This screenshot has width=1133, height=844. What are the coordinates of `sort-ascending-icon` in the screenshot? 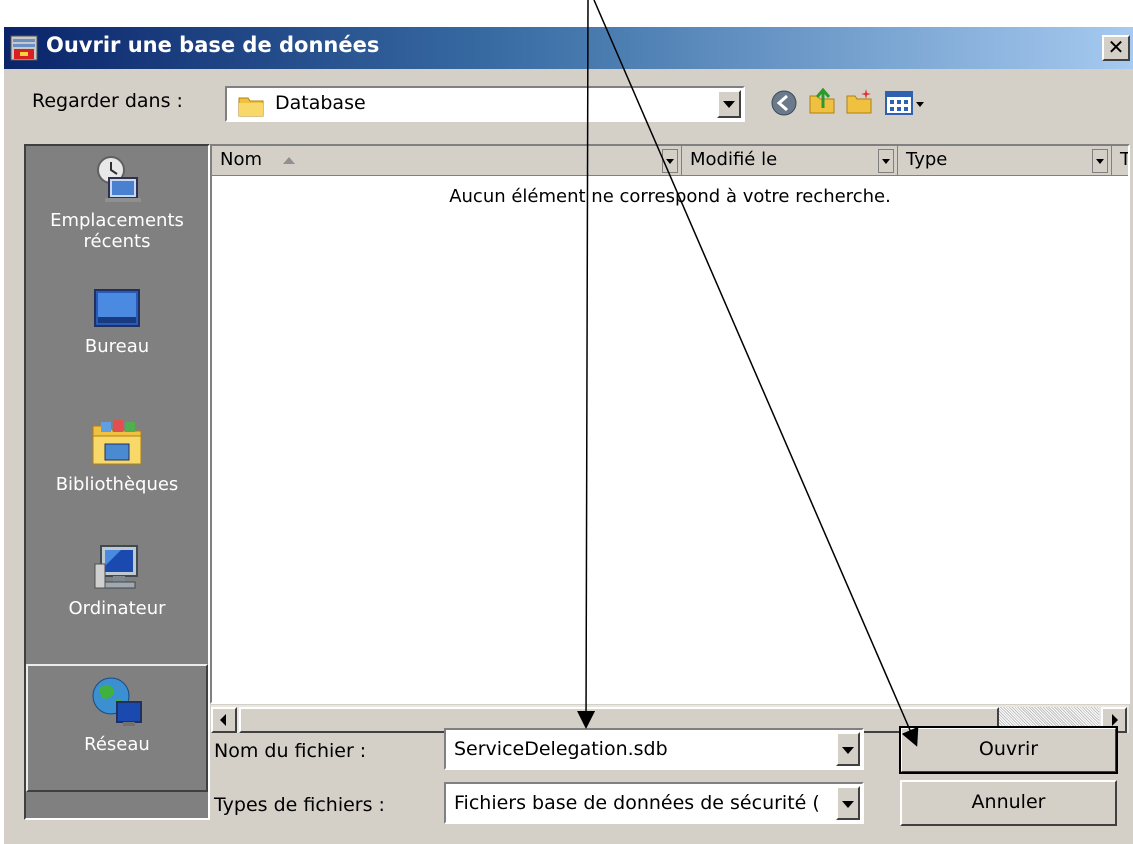 It's located at (288, 160).